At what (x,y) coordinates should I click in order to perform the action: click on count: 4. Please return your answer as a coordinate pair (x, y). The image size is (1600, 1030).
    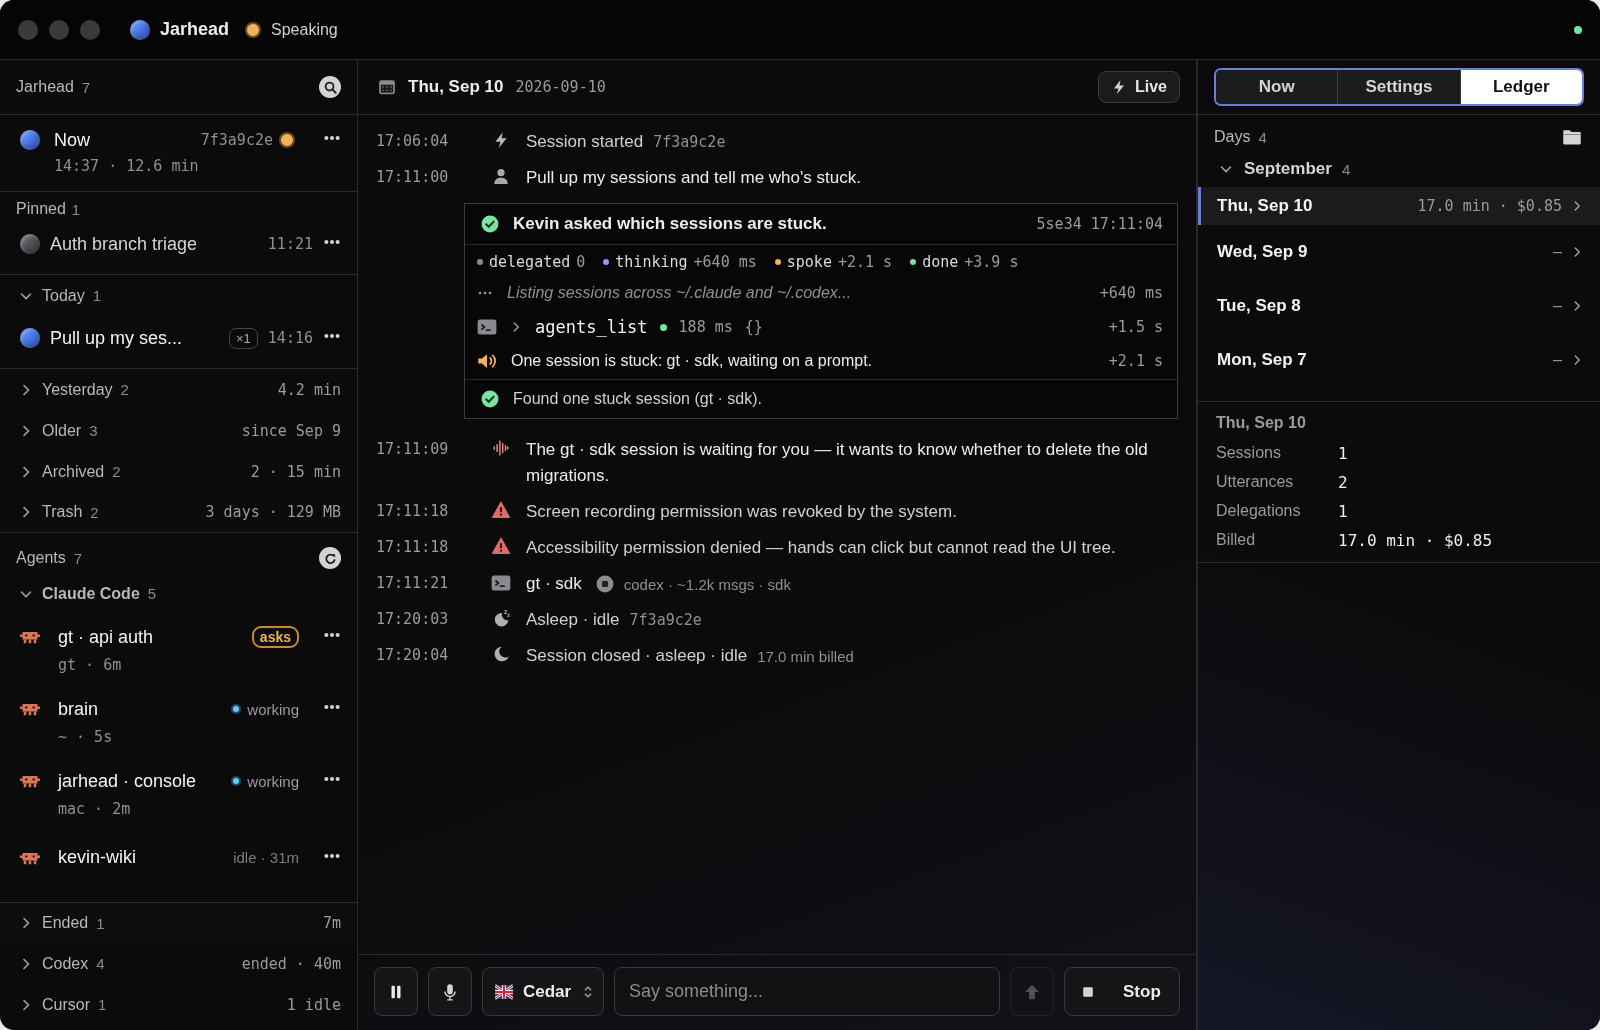
    Looking at the image, I should click on (1262, 137).